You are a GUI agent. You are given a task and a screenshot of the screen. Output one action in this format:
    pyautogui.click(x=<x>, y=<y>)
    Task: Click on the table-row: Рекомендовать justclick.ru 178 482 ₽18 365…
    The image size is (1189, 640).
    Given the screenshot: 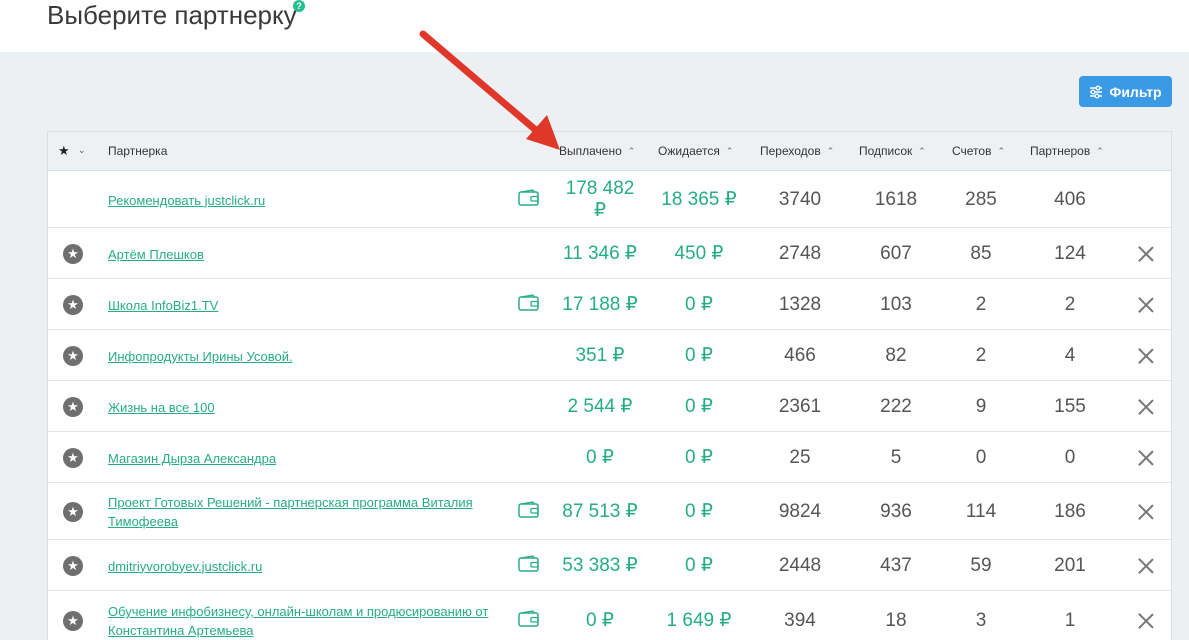 What is the action you would take?
    pyautogui.click(x=609, y=199)
    